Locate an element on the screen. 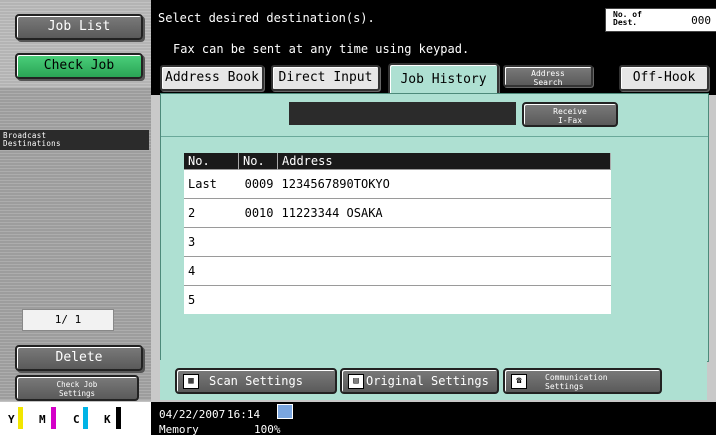 The image size is (716, 435). toner-c-bar is located at coordinates (85, 418).